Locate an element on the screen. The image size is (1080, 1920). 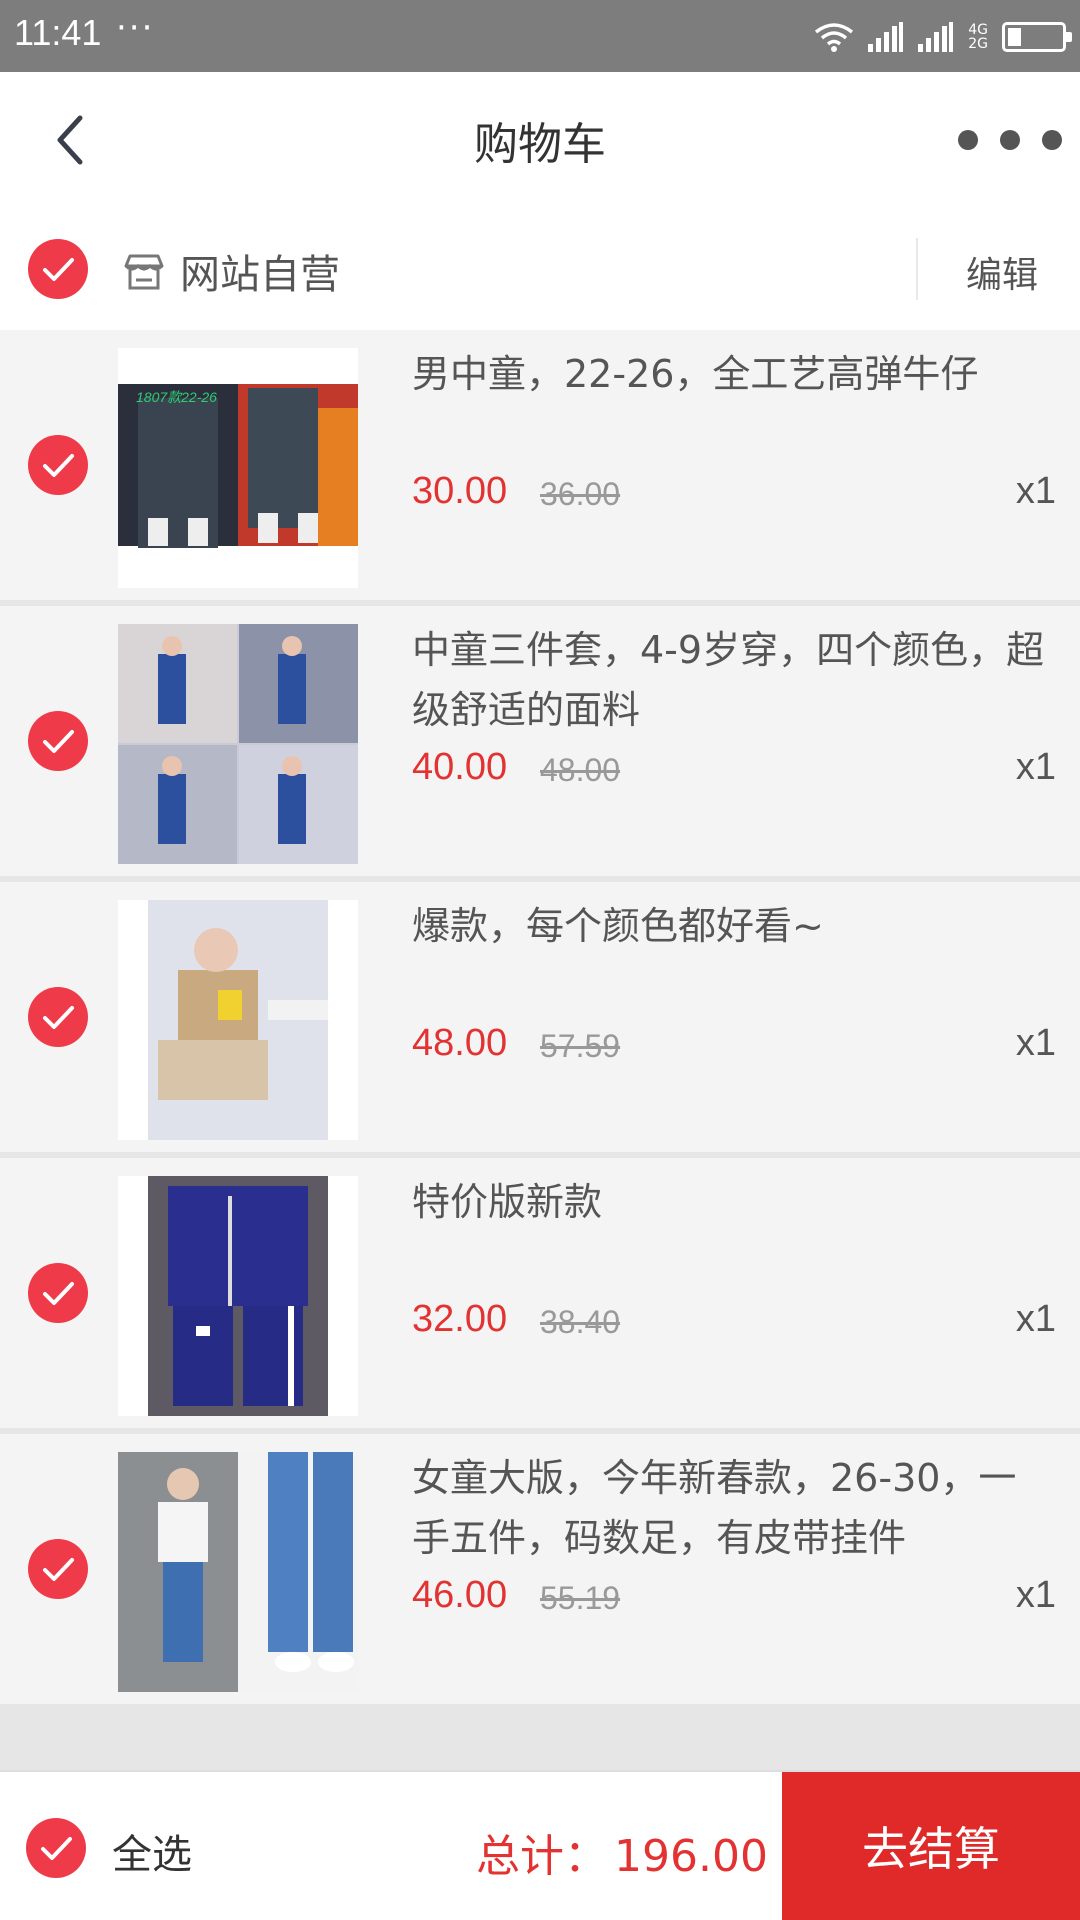
checkout-bar: 全选 总计： 196.00 去结算 is located at coordinates (540, 1845).